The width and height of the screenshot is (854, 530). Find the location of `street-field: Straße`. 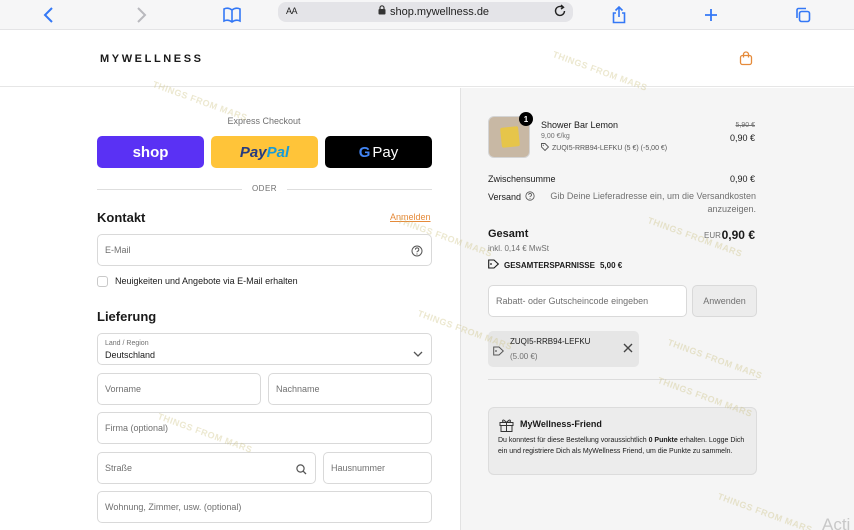

street-field: Straße is located at coordinates (206, 468).